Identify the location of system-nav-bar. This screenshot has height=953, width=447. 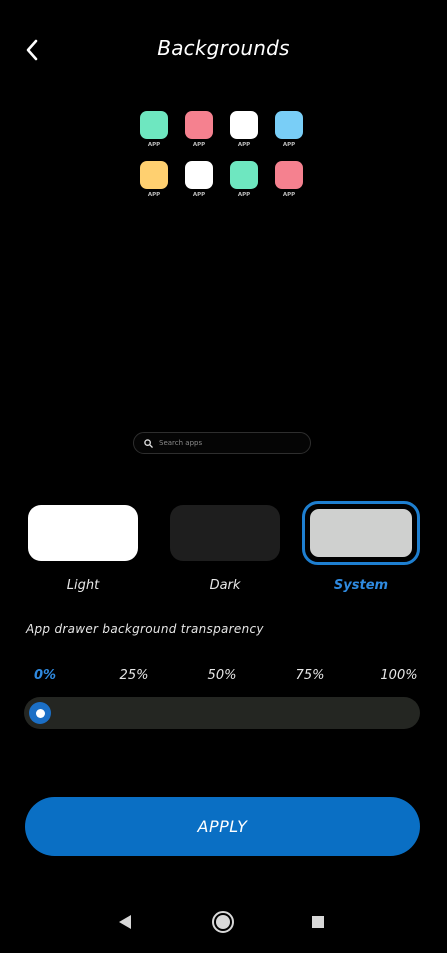
(223, 922).